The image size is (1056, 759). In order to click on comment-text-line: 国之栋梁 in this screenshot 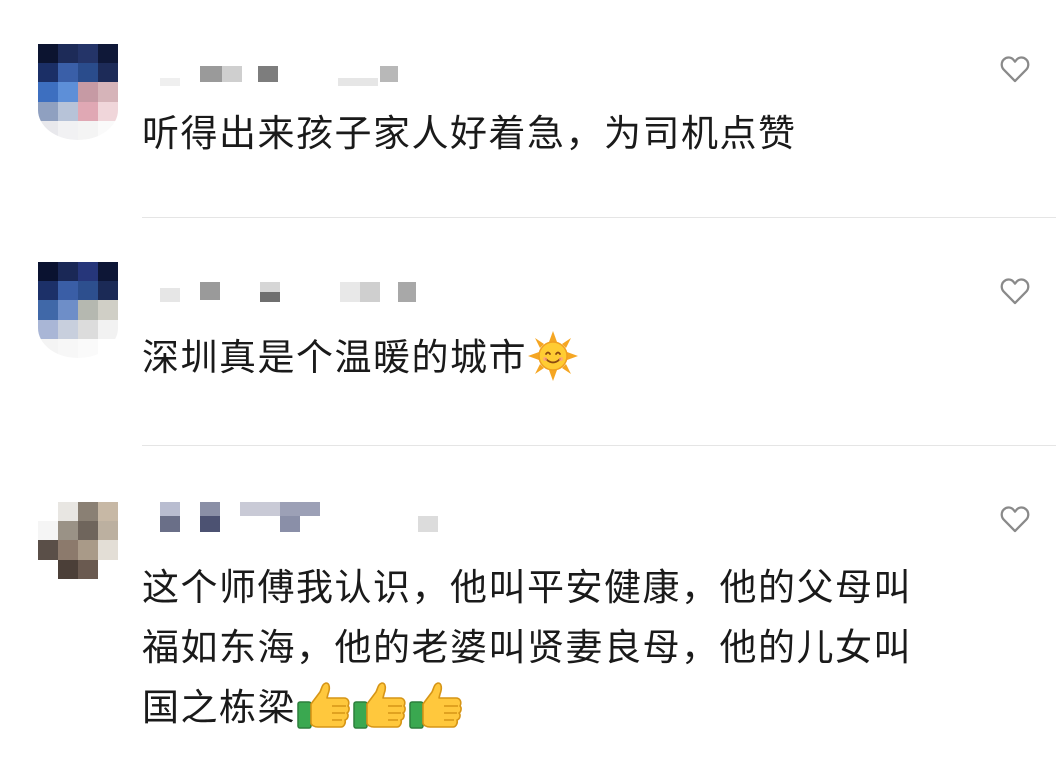, I will do `click(219, 707)`.